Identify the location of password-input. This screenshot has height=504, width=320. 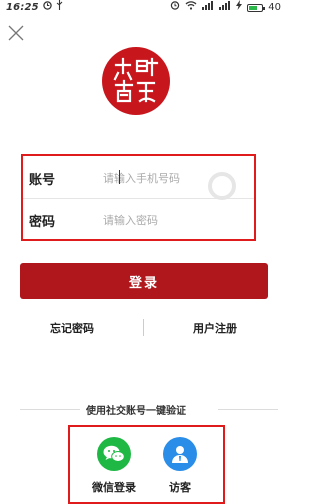
(176, 220).